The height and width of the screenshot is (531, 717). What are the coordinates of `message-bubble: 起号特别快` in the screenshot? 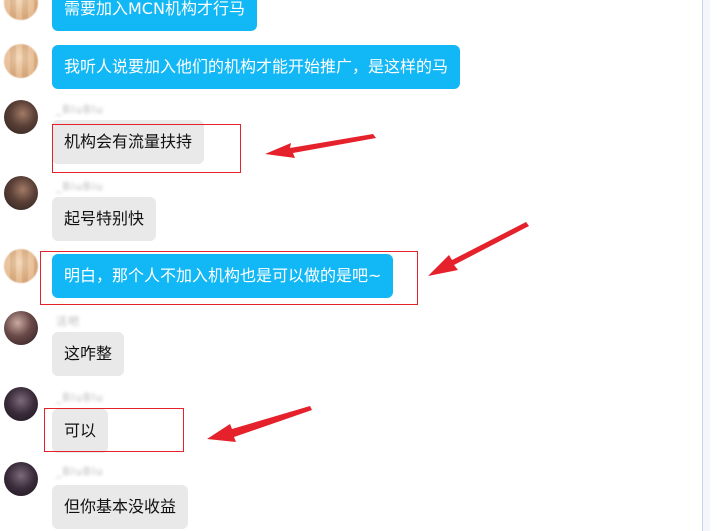 It's located at (104, 219).